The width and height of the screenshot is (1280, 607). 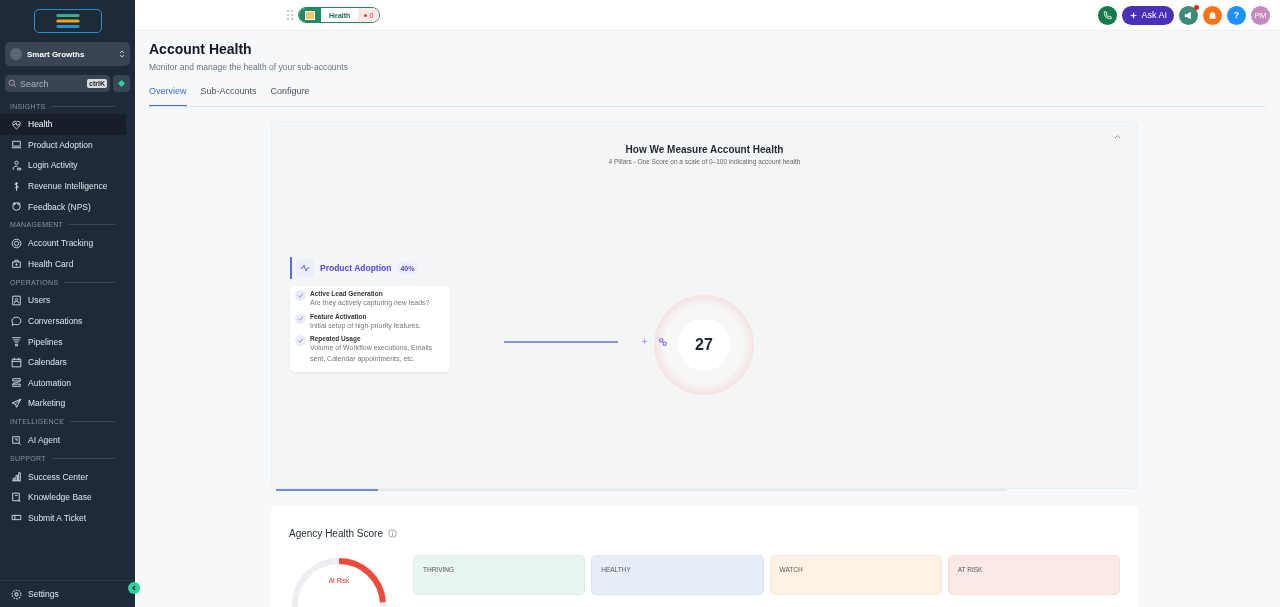 What do you see at coordinates (63, 383) in the screenshot?
I see `nav-item: Automation` at bounding box center [63, 383].